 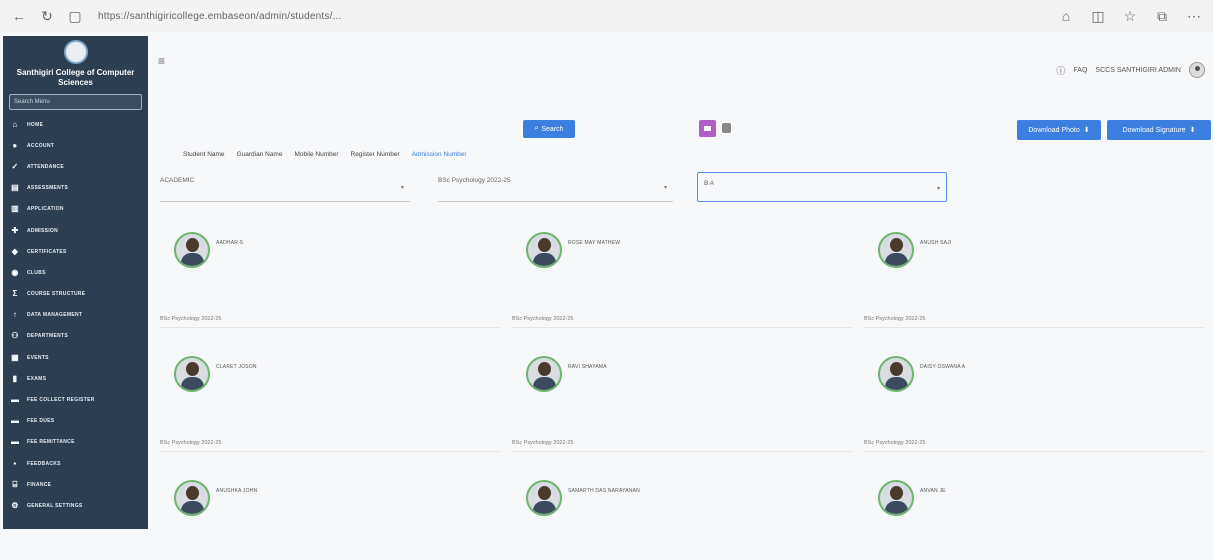 I want to click on database-icon, so click(x=726, y=128).